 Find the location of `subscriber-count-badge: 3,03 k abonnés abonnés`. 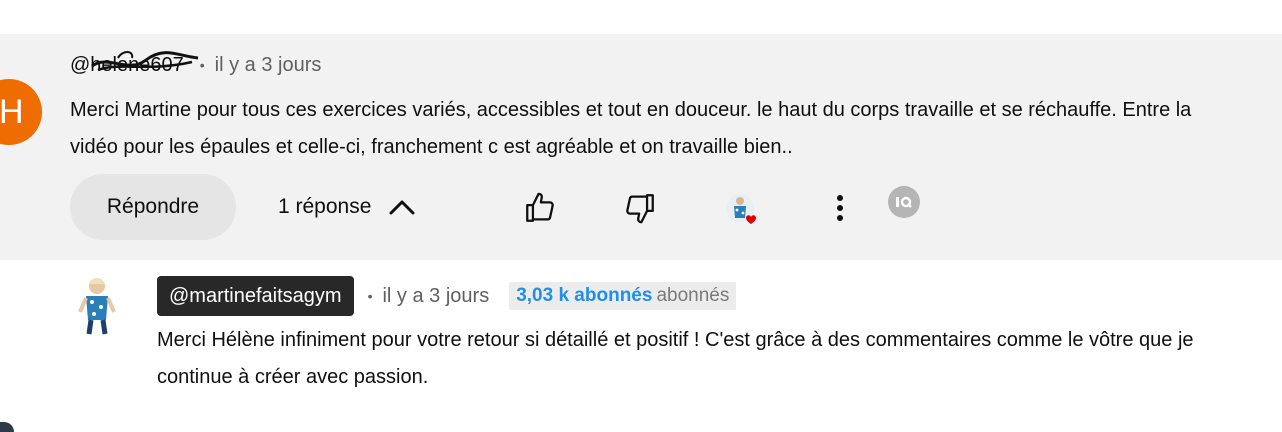

subscriber-count-badge: 3,03 k abonnés abonnés is located at coordinates (623, 296).